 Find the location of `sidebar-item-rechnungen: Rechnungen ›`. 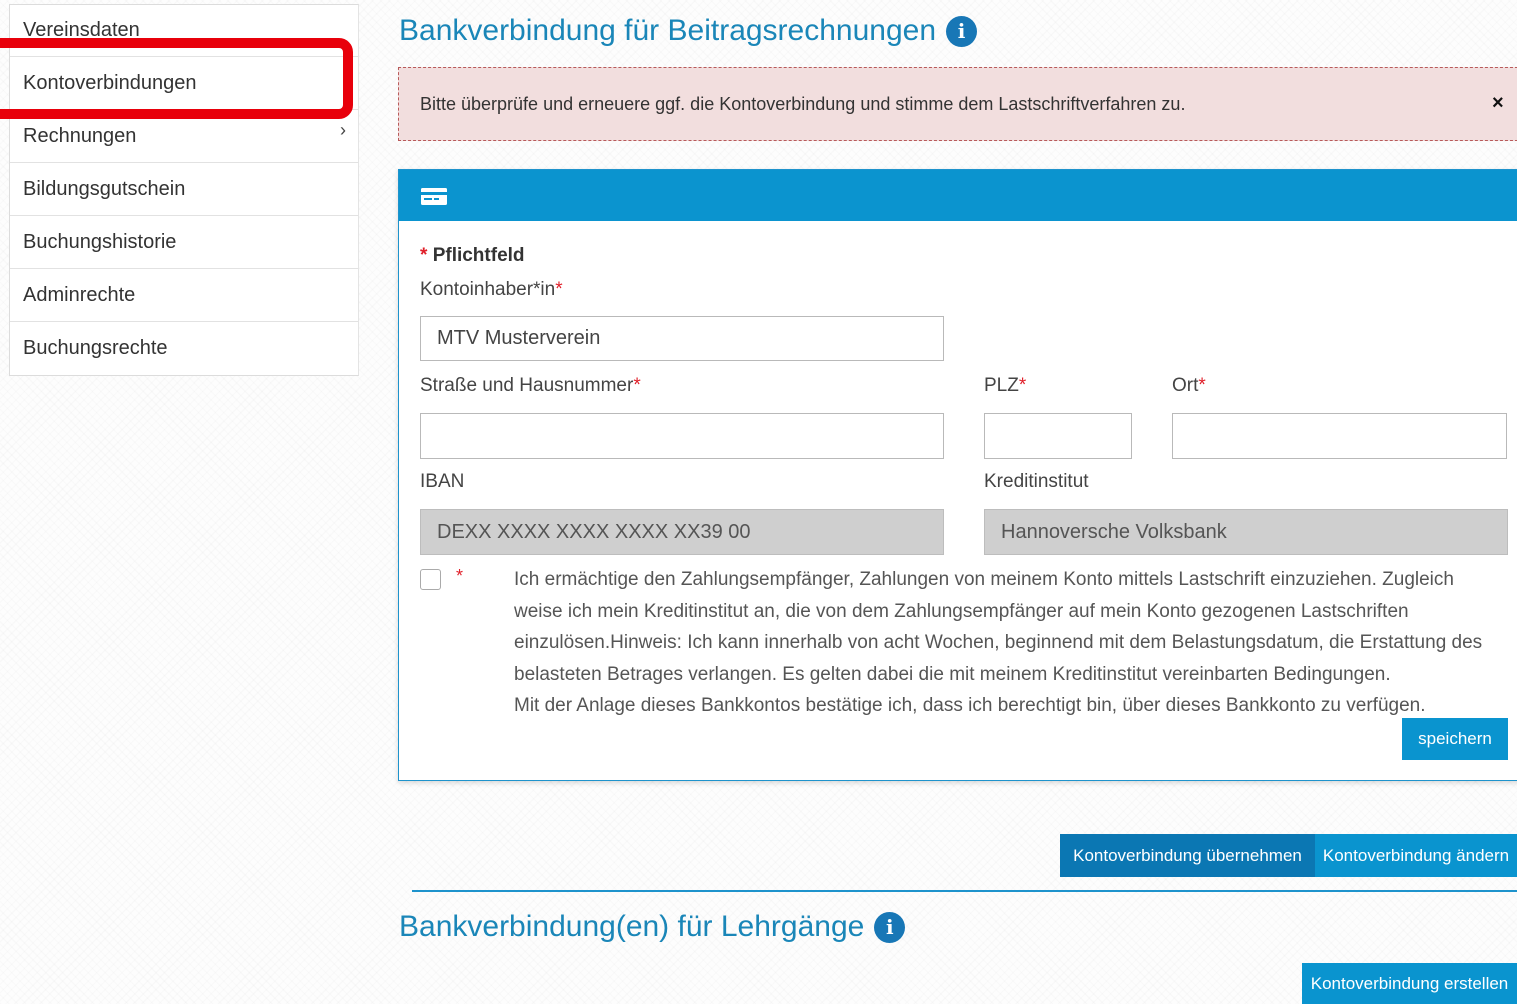

sidebar-item-rechnungen: Rechnungen › is located at coordinates (184, 136).